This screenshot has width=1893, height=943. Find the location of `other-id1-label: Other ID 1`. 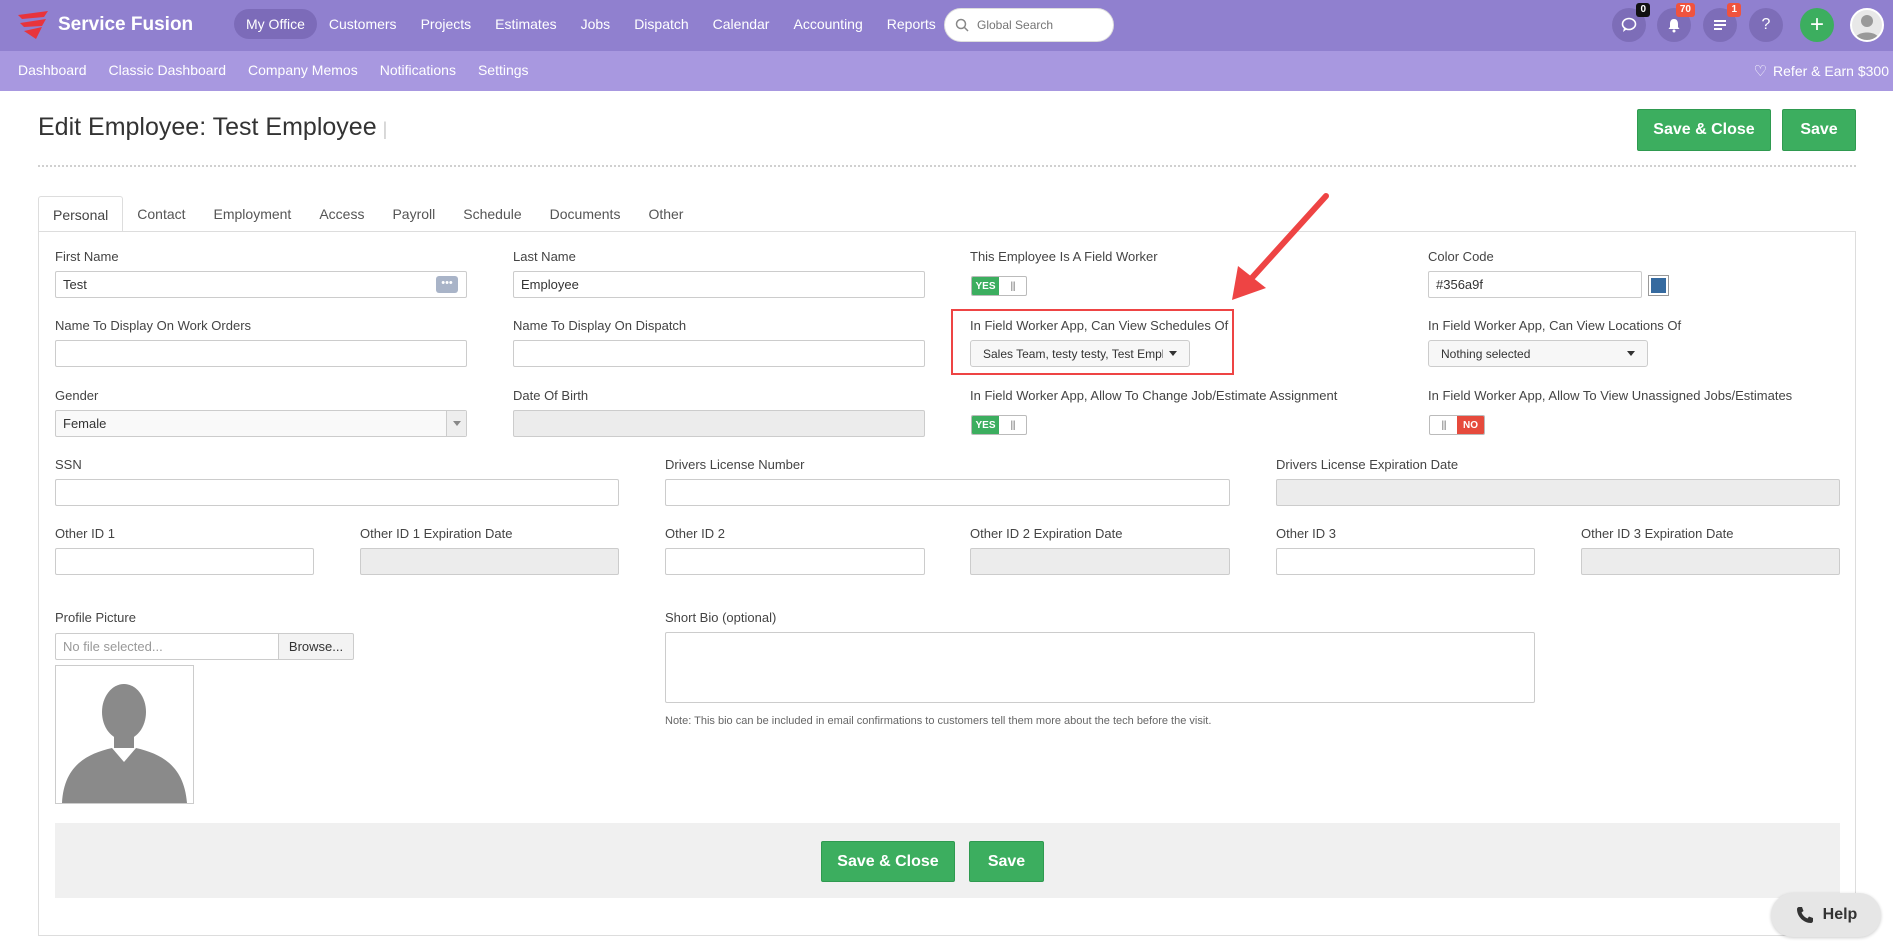

other-id1-label: Other ID 1 is located at coordinates (85, 533).